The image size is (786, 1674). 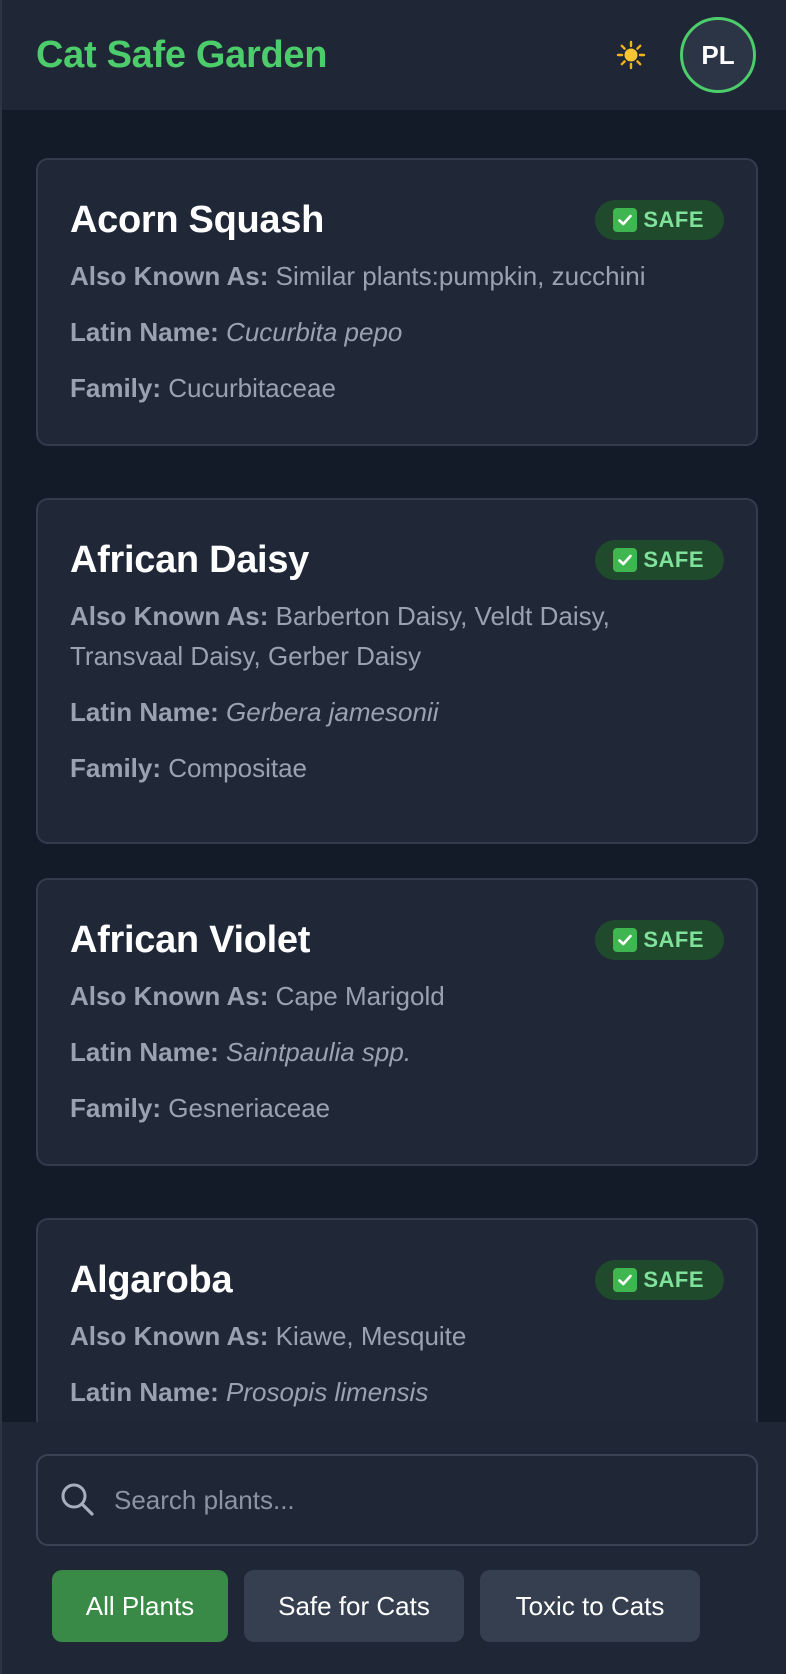 I want to click on user-avatar: PL, so click(x=718, y=55).